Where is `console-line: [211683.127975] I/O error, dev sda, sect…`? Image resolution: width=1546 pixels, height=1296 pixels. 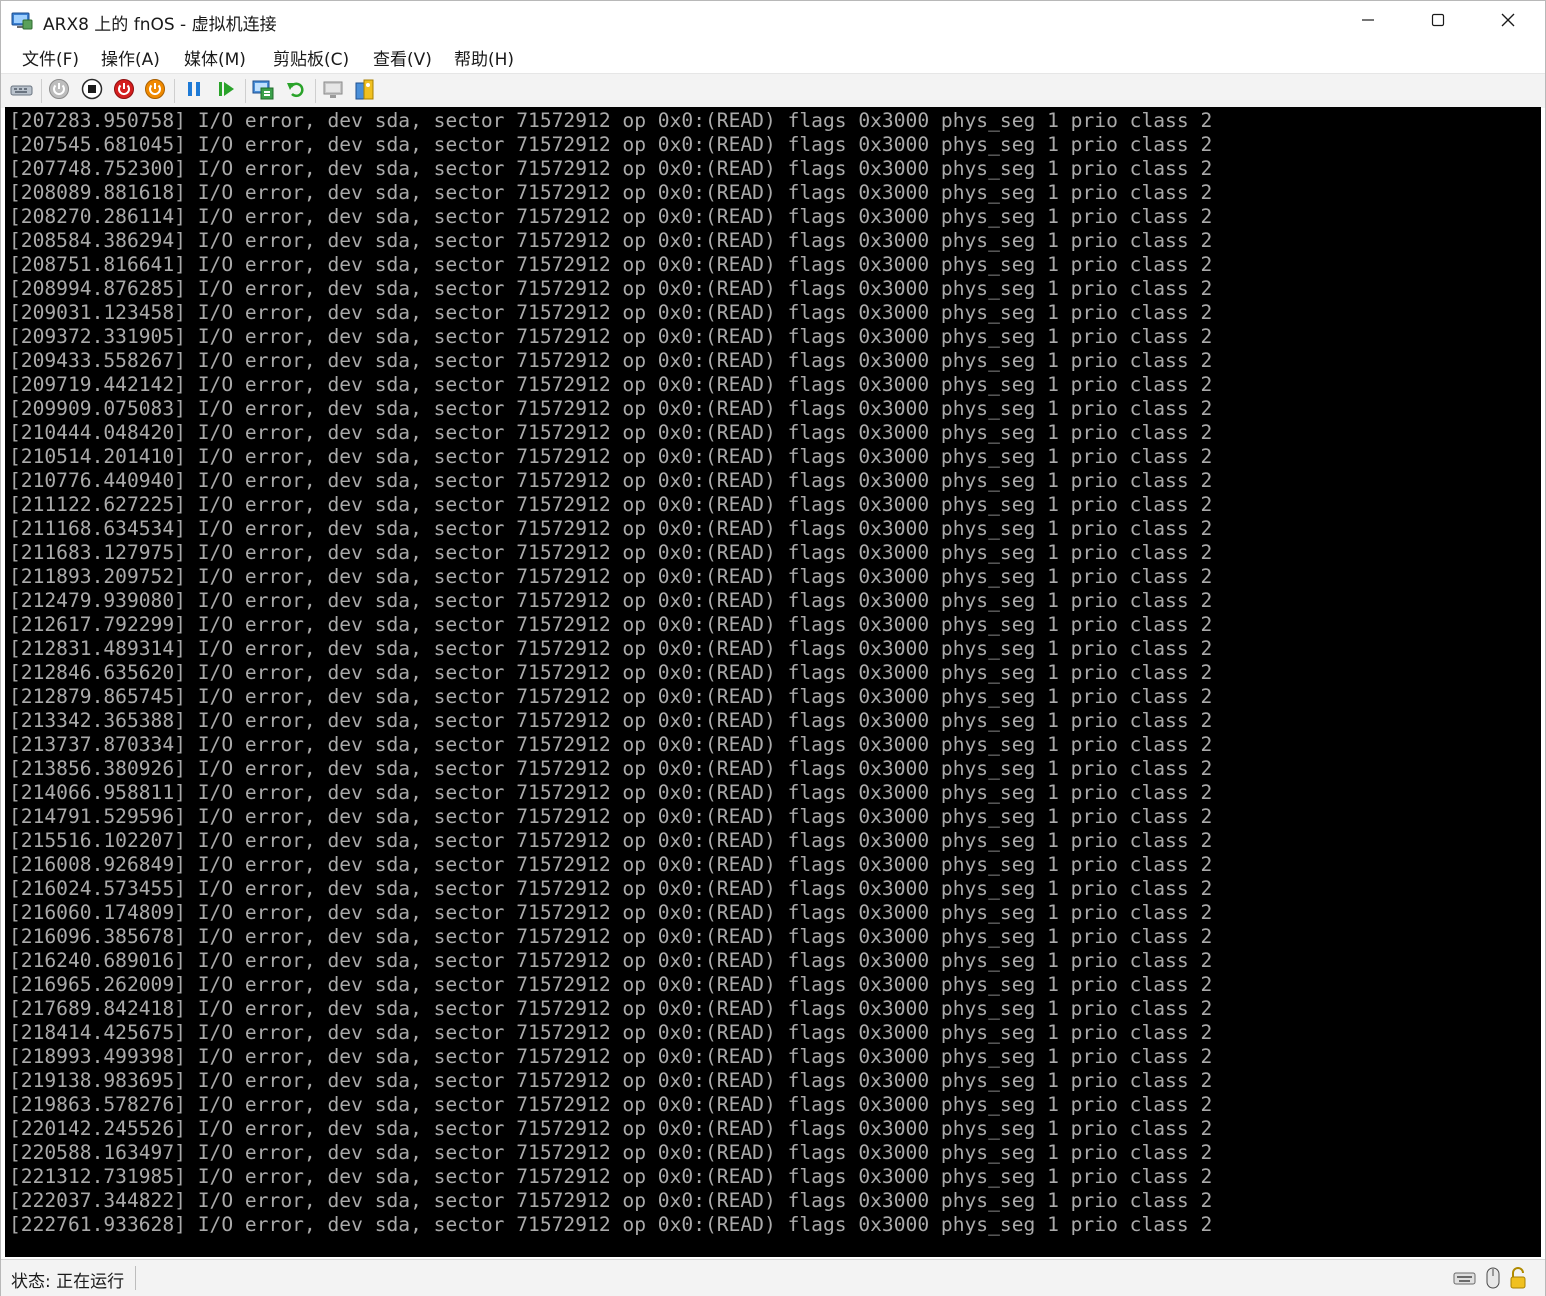
console-line: [211683.127975] I/O error, dev sda, sect… is located at coordinates (611, 552).